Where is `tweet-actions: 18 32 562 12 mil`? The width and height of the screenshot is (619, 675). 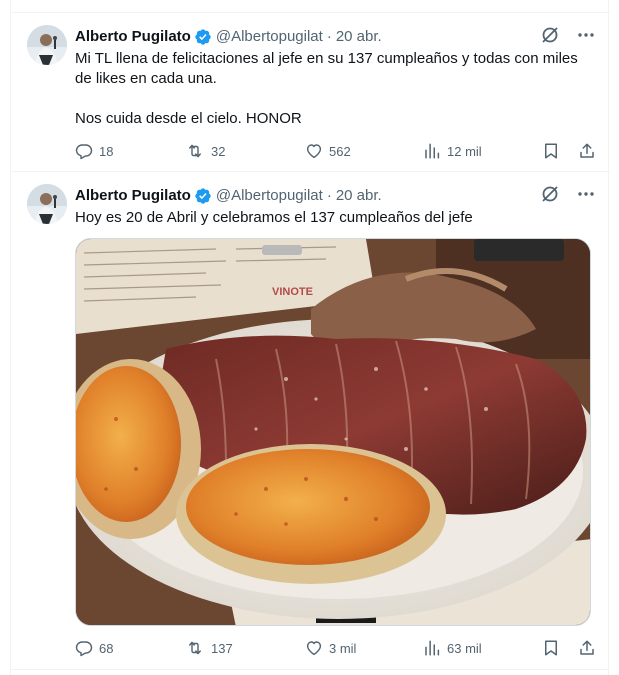
tweet-actions: 18 32 562 12 mil is located at coordinates (335, 151).